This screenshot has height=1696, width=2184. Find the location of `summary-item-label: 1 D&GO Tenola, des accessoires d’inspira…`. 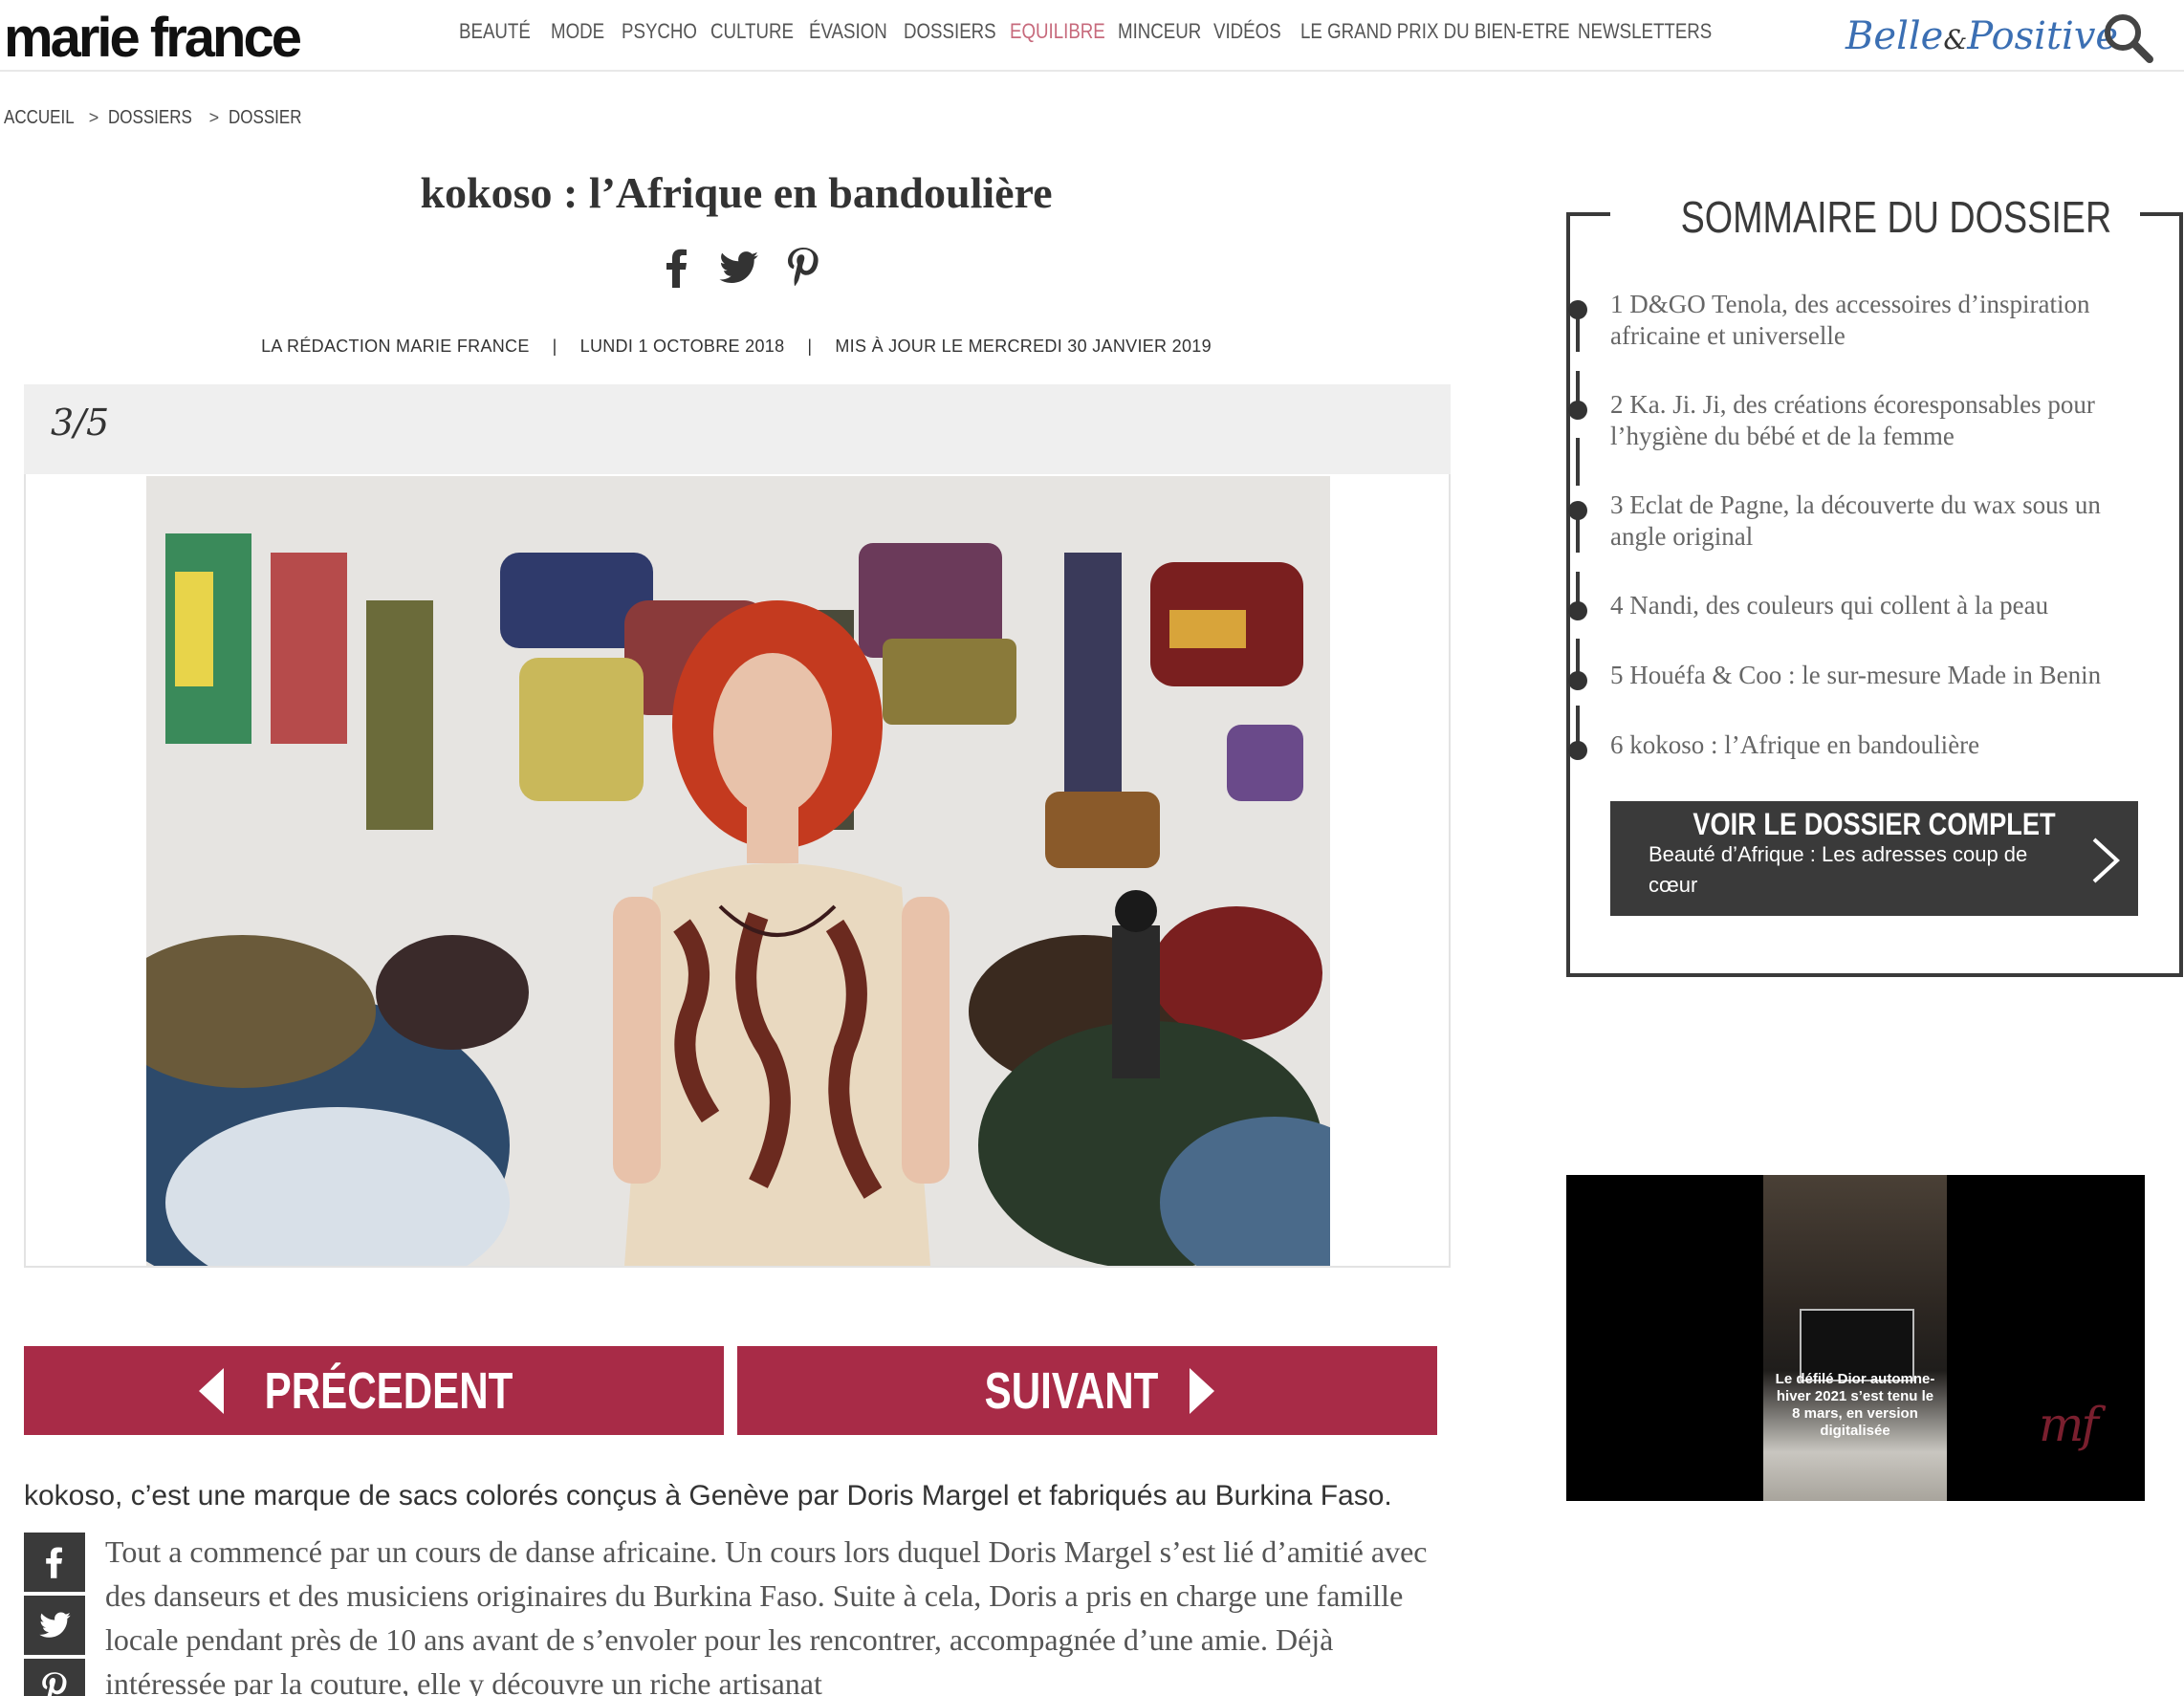

summary-item-label: 1 D&GO Tenola, des accessoires d’inspira… is located at coordinates (1850, 320).